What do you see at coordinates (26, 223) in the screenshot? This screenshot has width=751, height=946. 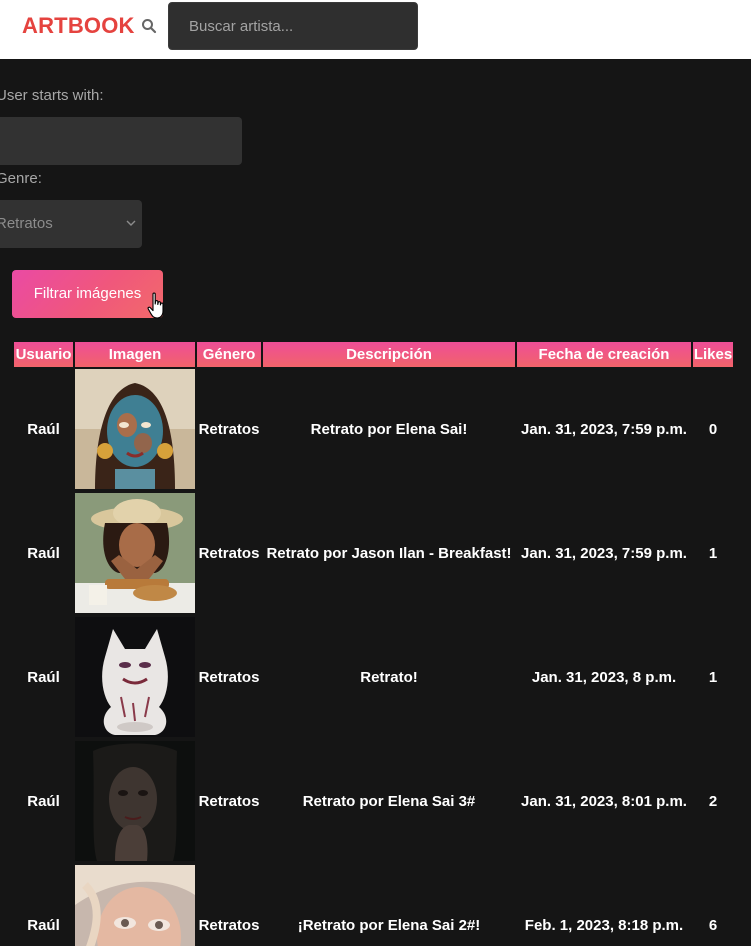 I see `genre-select-value: Retratos` at bounding box center [26, 223].